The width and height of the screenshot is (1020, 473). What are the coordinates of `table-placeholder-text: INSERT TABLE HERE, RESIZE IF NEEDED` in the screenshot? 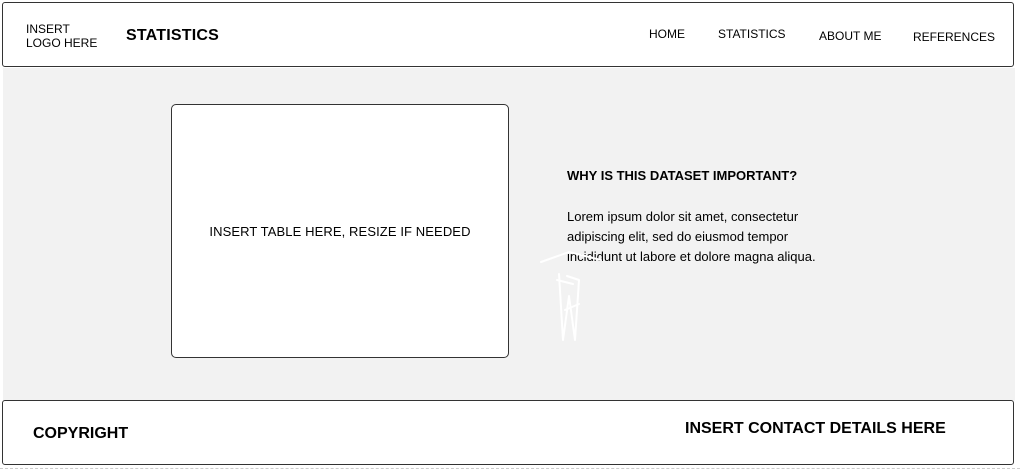 It's located at (340, 231).